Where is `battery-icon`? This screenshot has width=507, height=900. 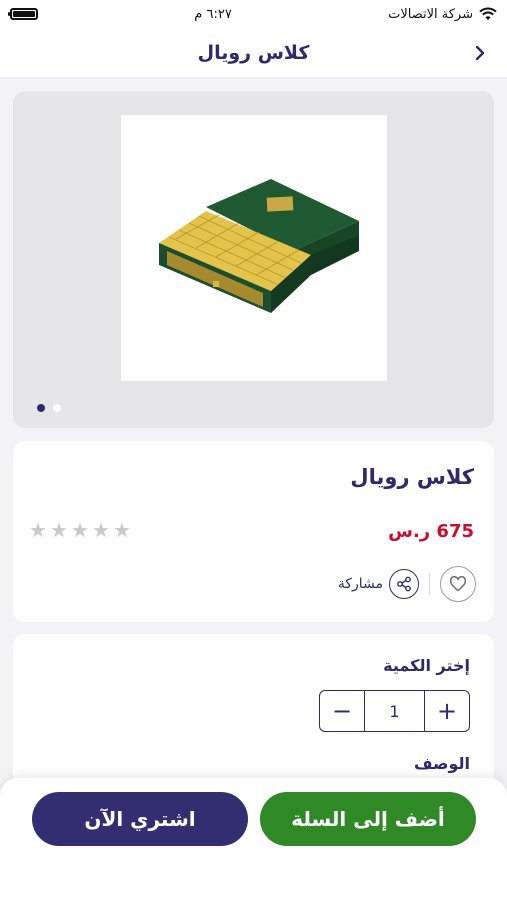
battery-icon is located at coordinates (23, 14).